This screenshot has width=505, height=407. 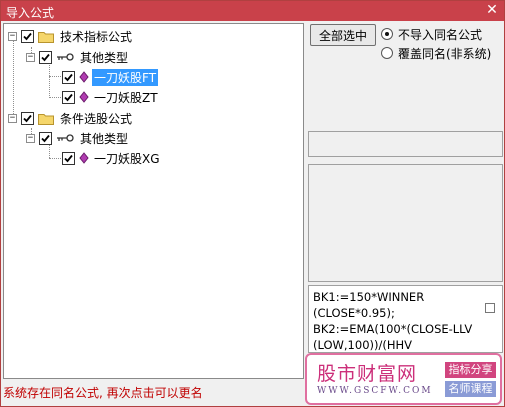 I want to click on radio-label: 不导入同名公式, so click(x=440, y=34).